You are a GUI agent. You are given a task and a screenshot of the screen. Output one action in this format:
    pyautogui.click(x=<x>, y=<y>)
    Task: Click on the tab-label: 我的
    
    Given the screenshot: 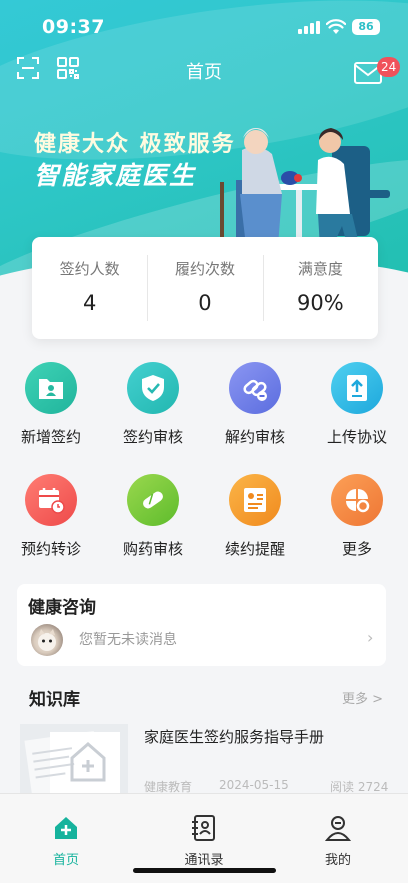 What is the action you would take?
    pyautogui.click(x=337, y=860)
    